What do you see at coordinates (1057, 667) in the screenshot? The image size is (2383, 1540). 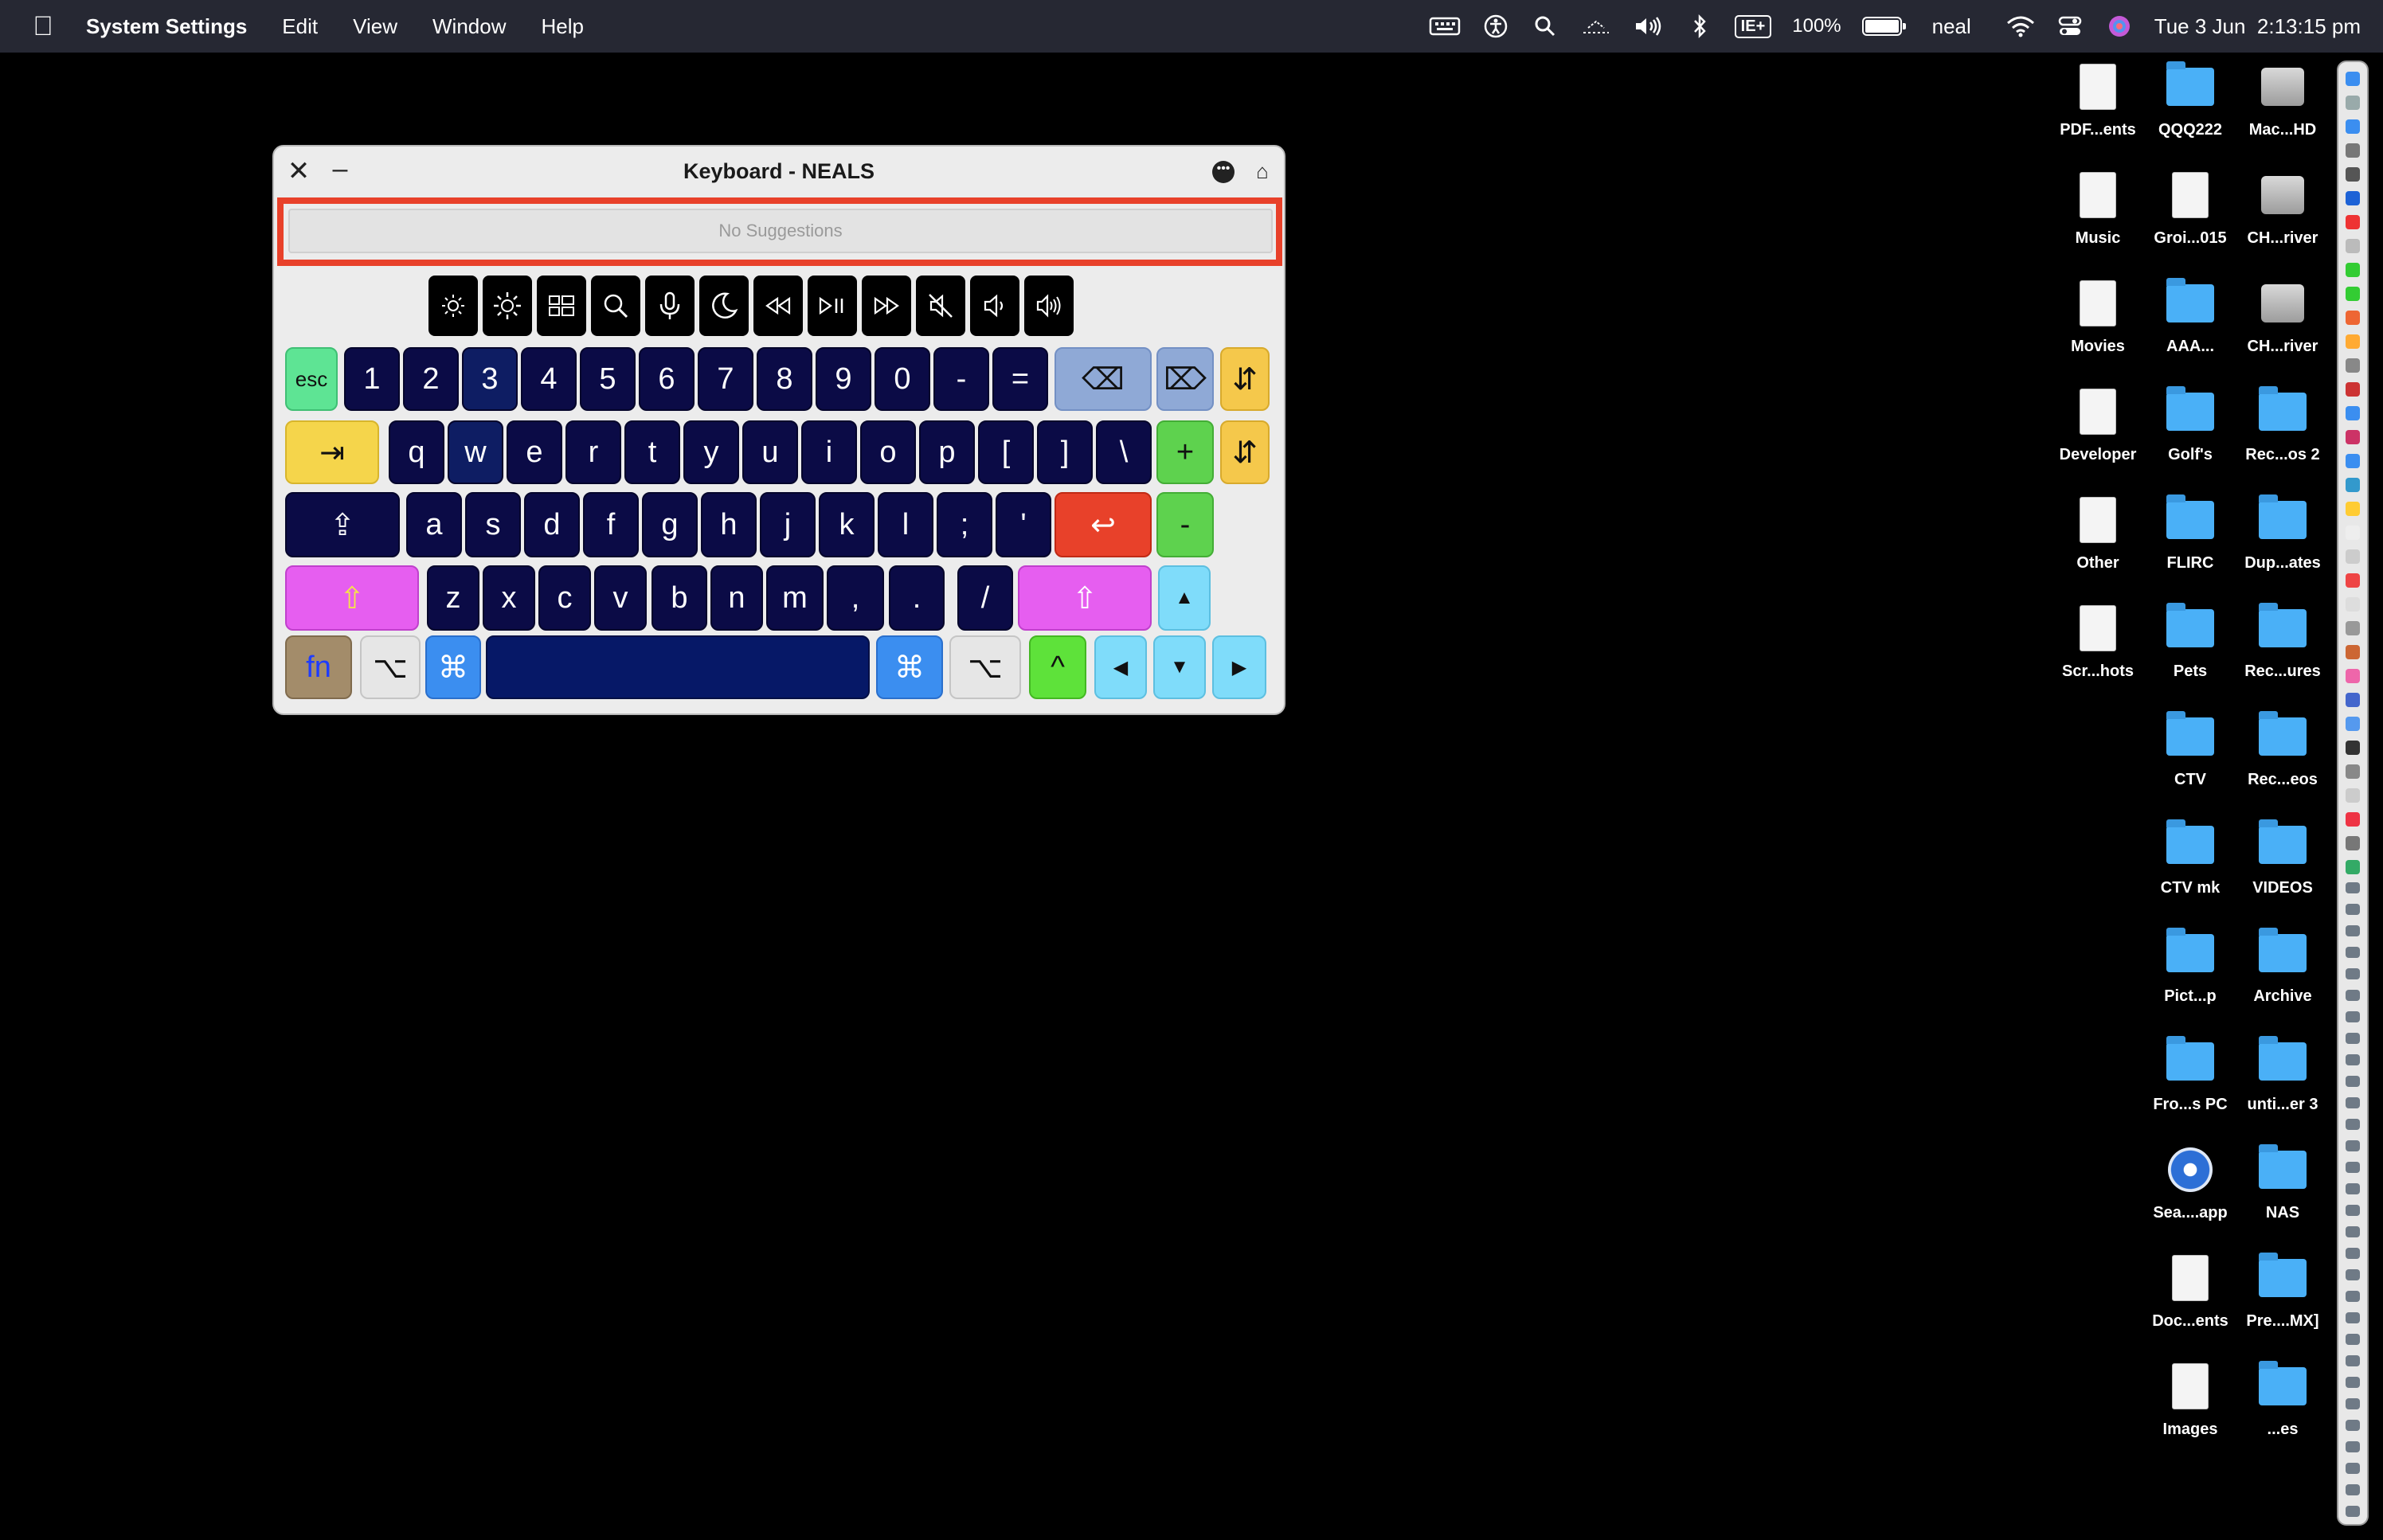 I see `key-control: ^` at bounding box center [1057, 667].